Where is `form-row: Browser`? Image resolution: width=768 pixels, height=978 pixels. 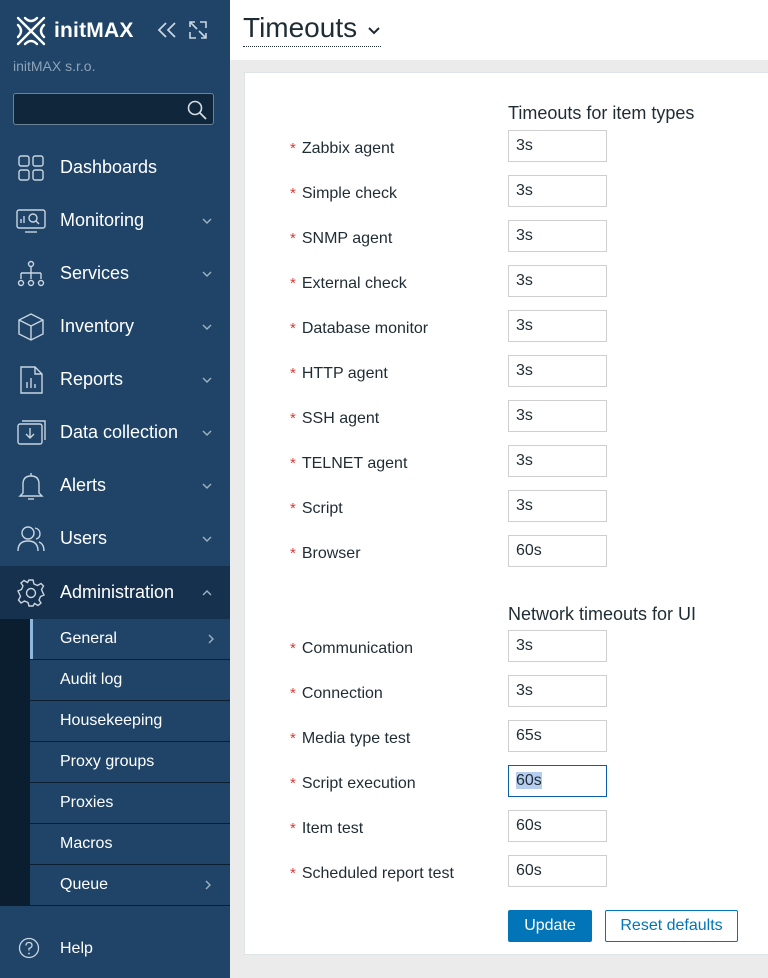
form-row: Browser is located at coordinates (505, 556).